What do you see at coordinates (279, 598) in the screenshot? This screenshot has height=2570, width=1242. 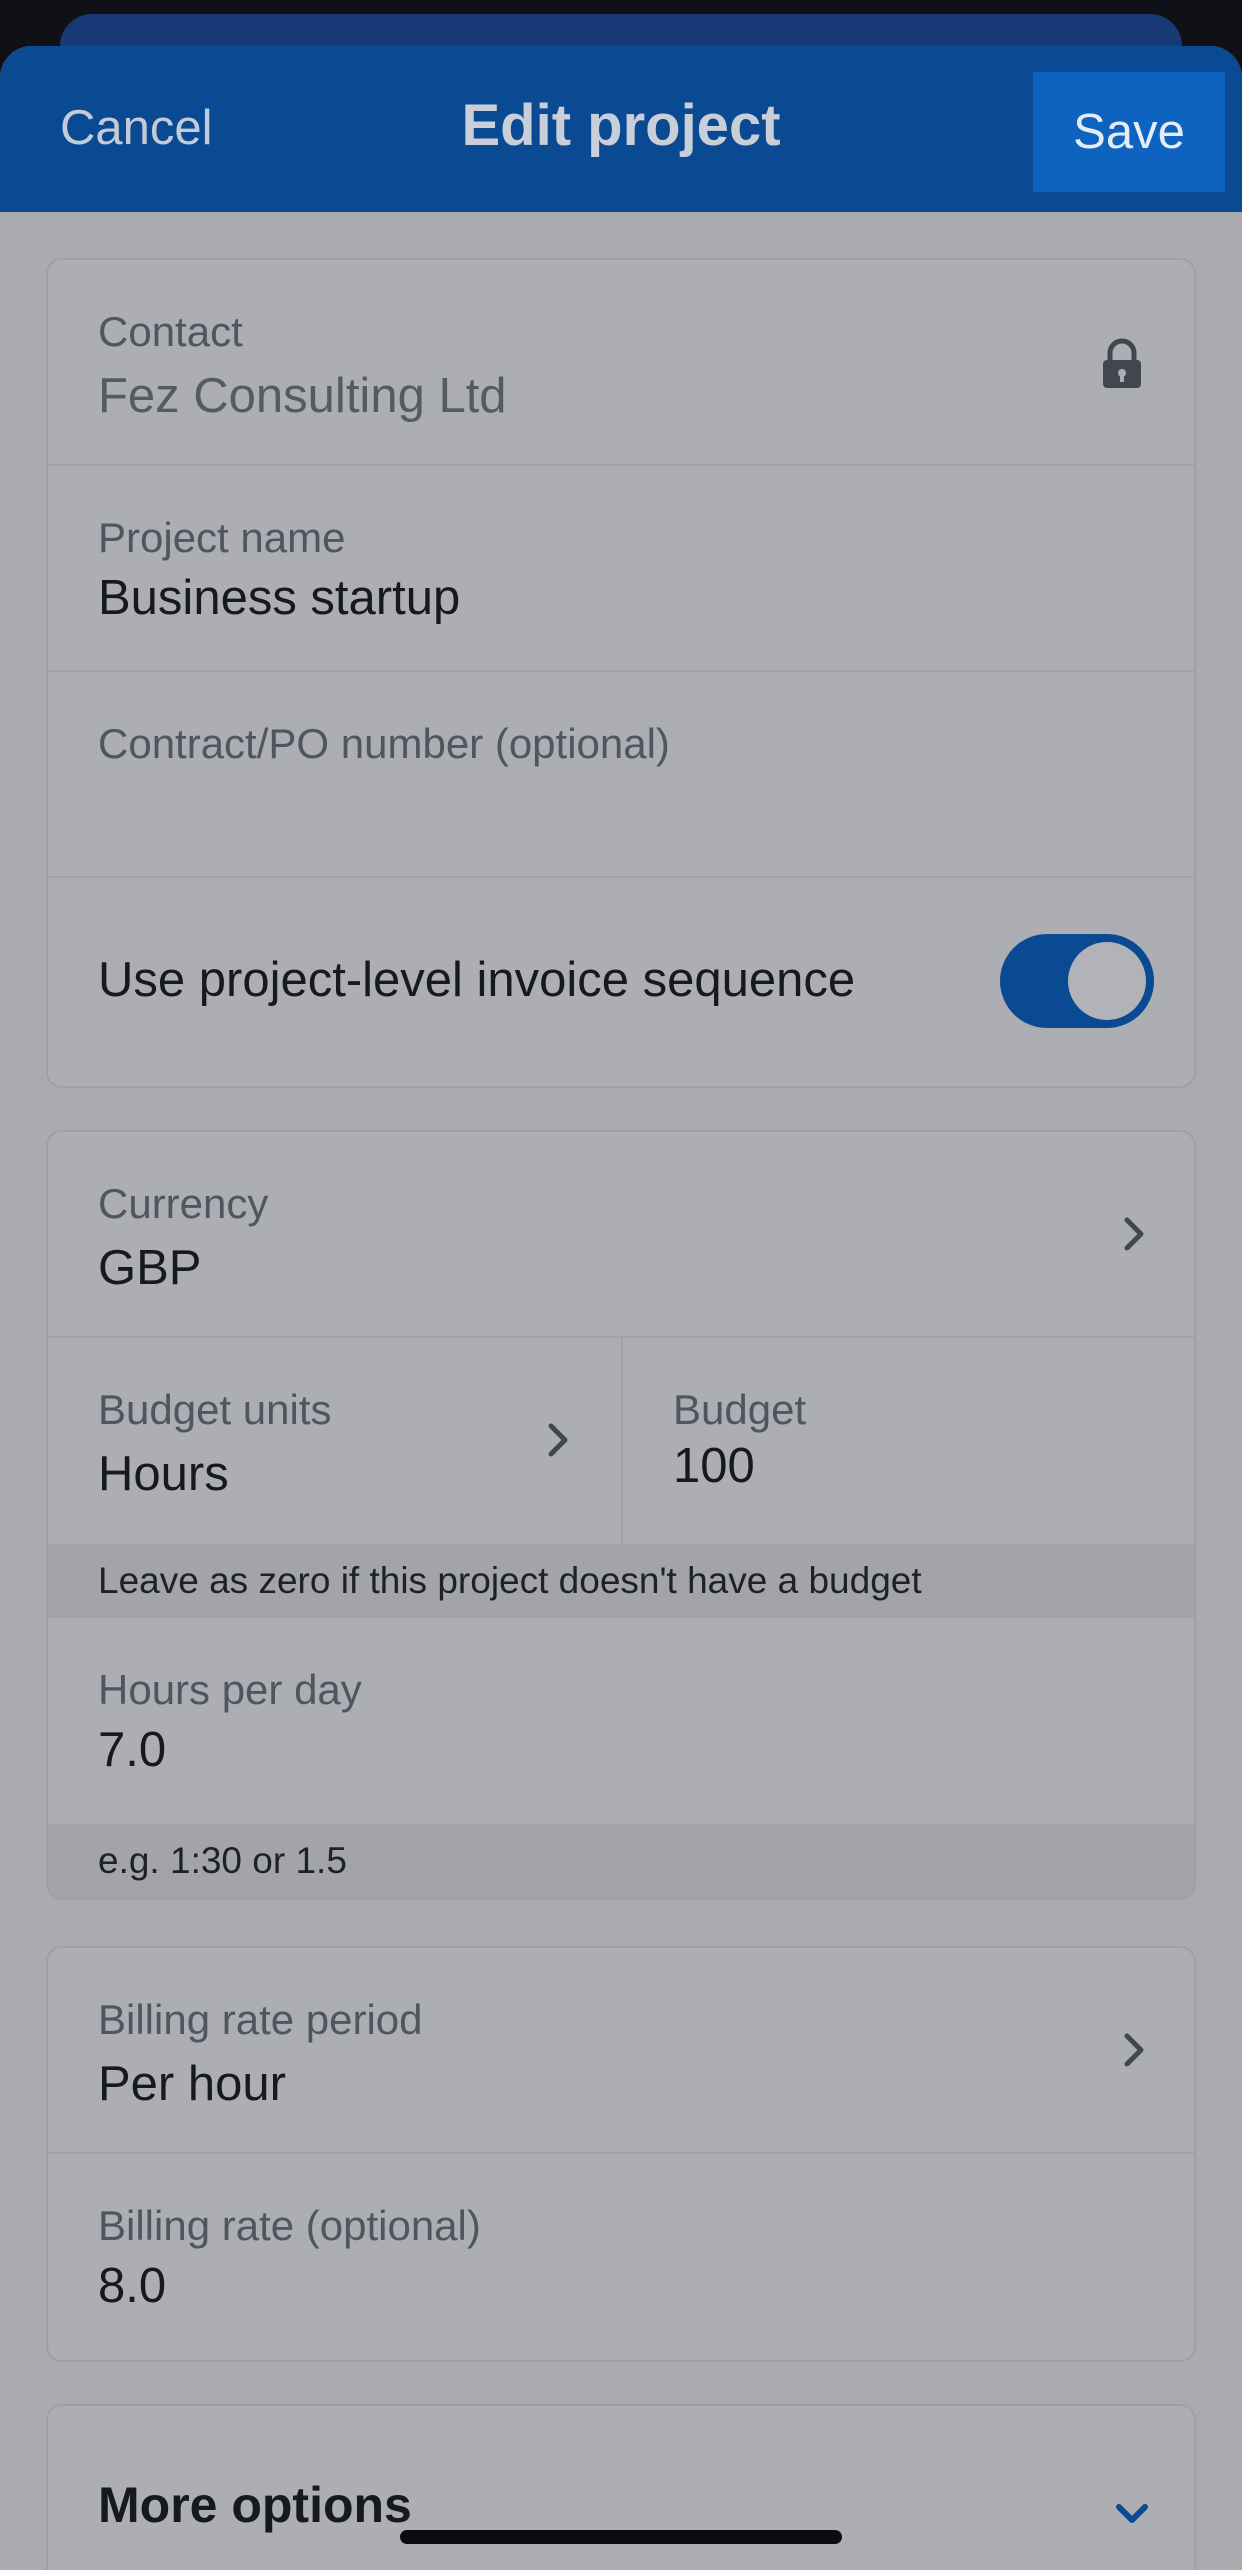 I see `project-name-input: Business startup` at bounding box center [279, 598].